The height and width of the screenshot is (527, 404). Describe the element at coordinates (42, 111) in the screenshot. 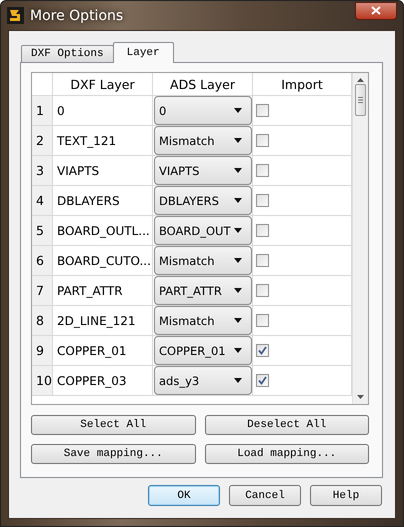

I see `row-number: 1` at that location.